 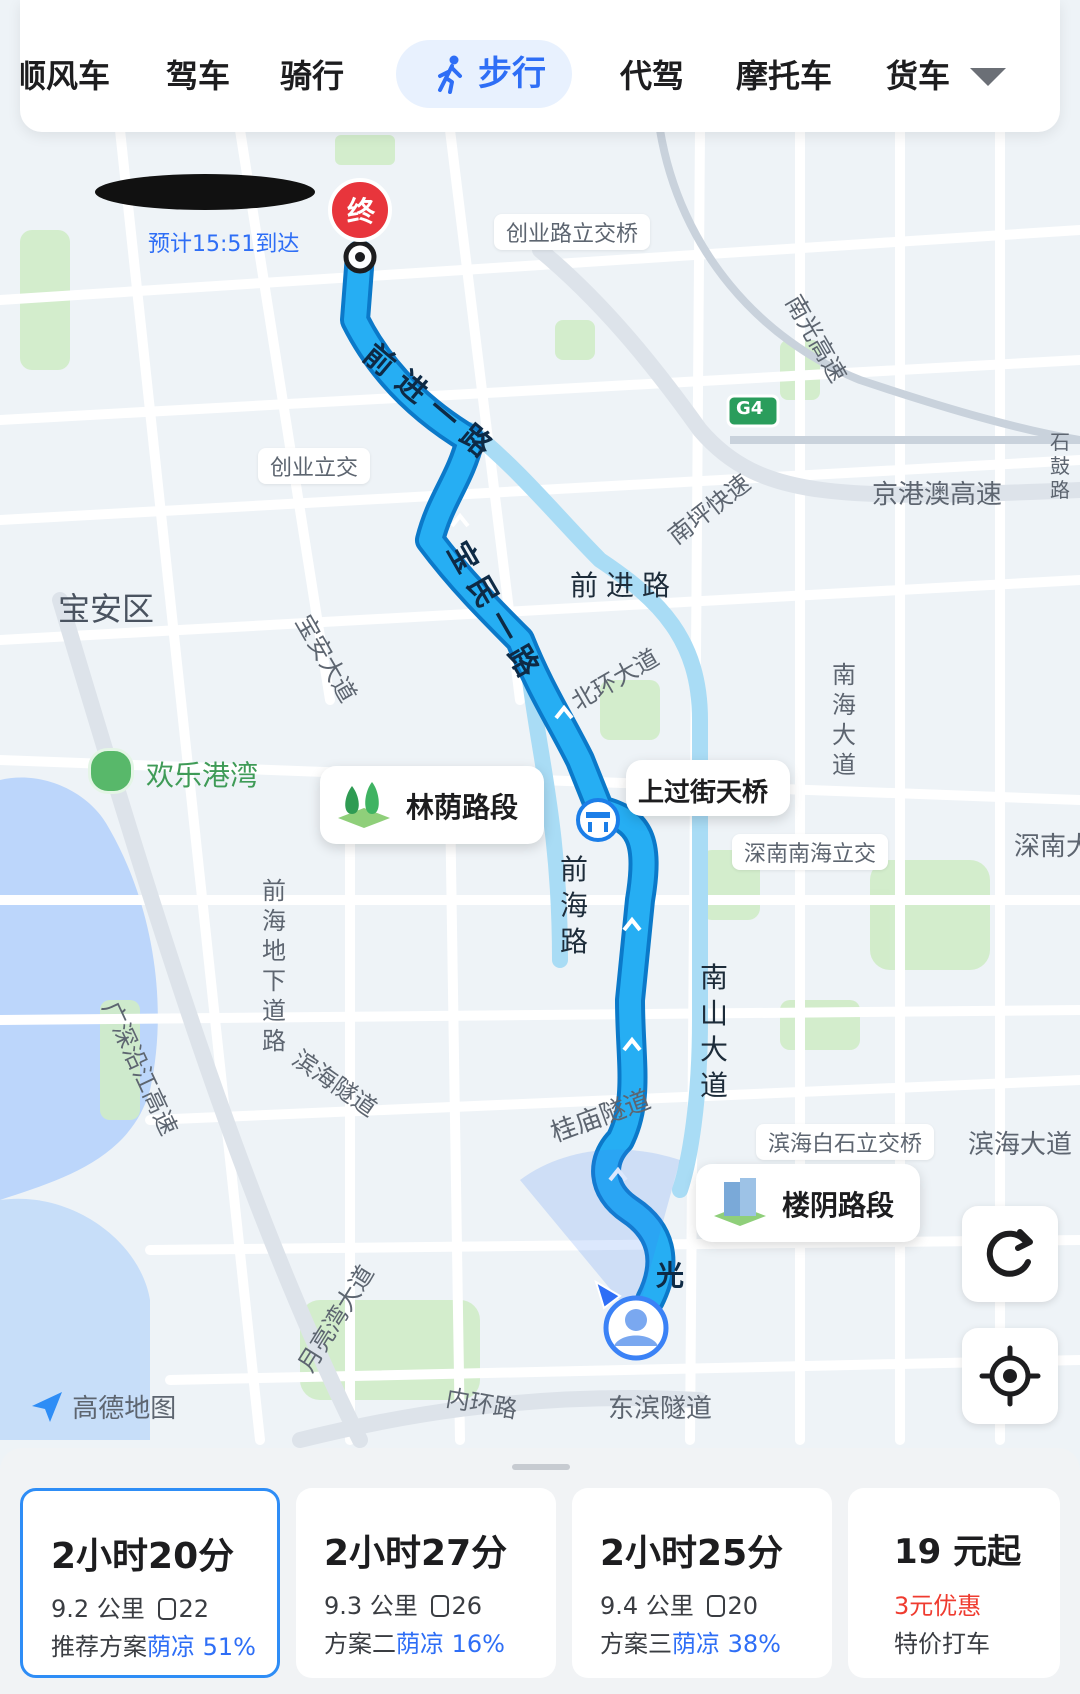 What do you see at coordinates (512, 74) in the screenshot?
I see `tab-walk-label: 步行` at bounding box center [512, 74].